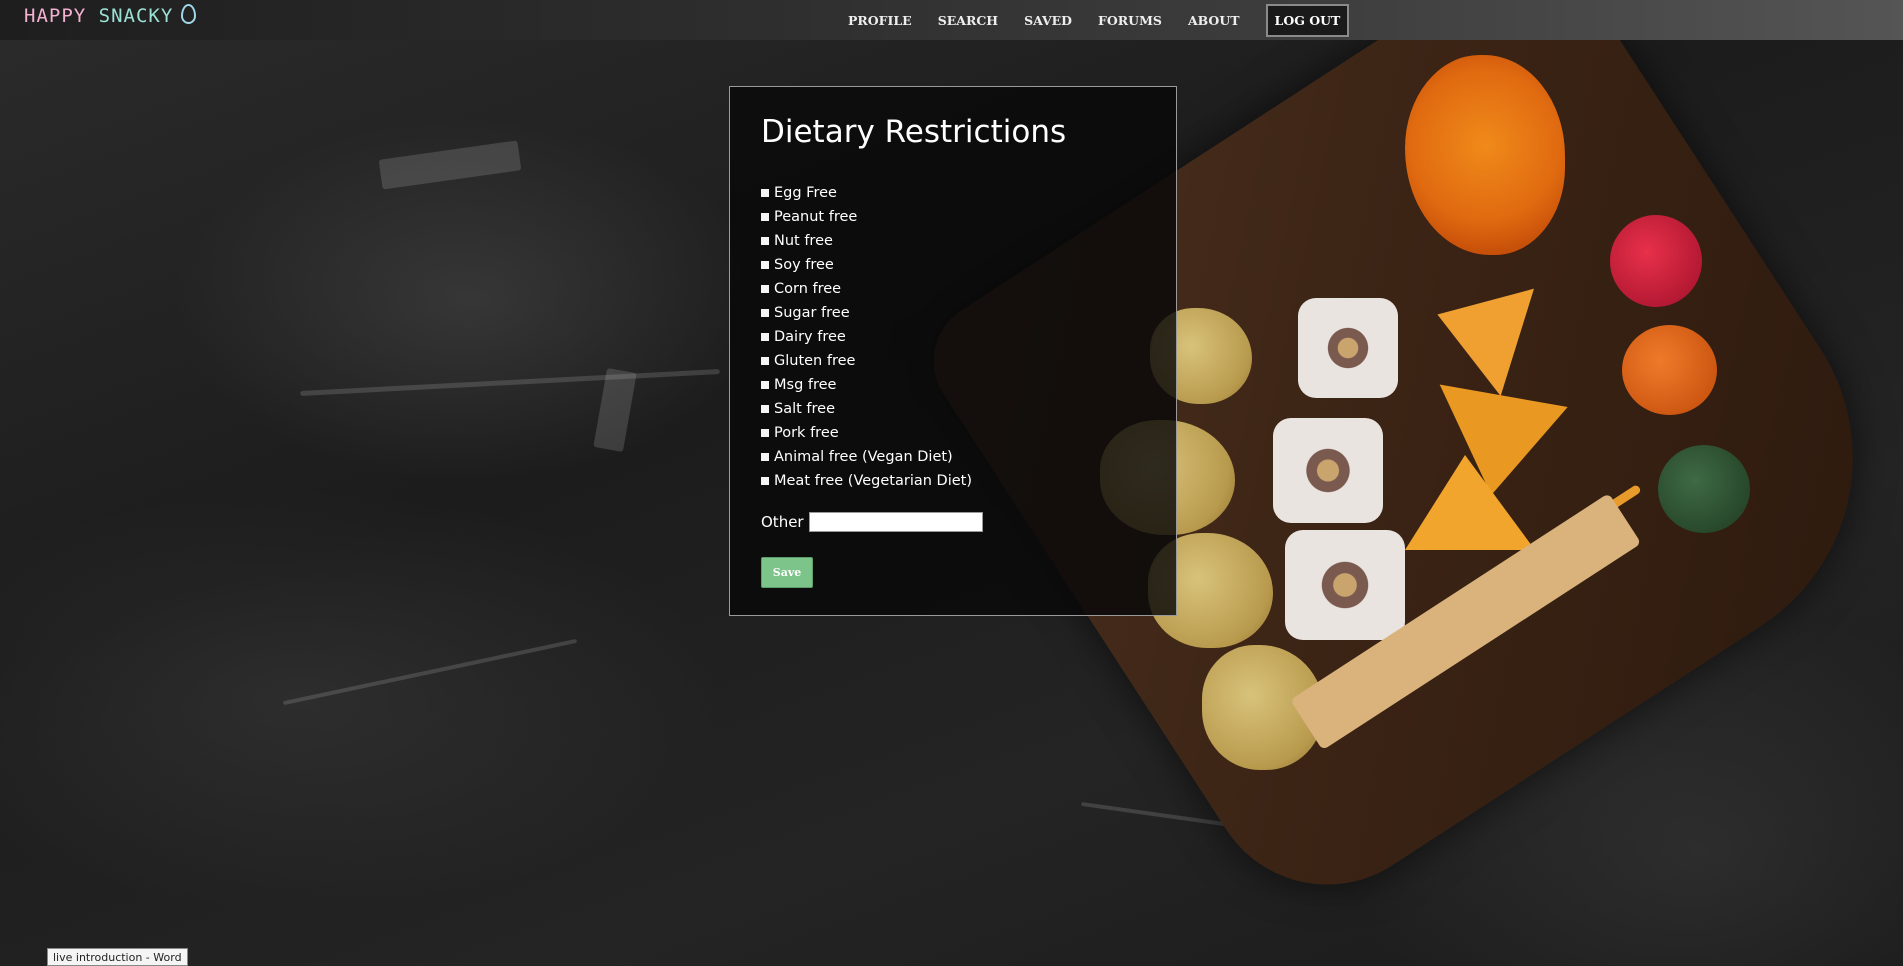 The image size is (1903, 966). I want to click on nav-forums: FORUMS, so click(1130, 20).